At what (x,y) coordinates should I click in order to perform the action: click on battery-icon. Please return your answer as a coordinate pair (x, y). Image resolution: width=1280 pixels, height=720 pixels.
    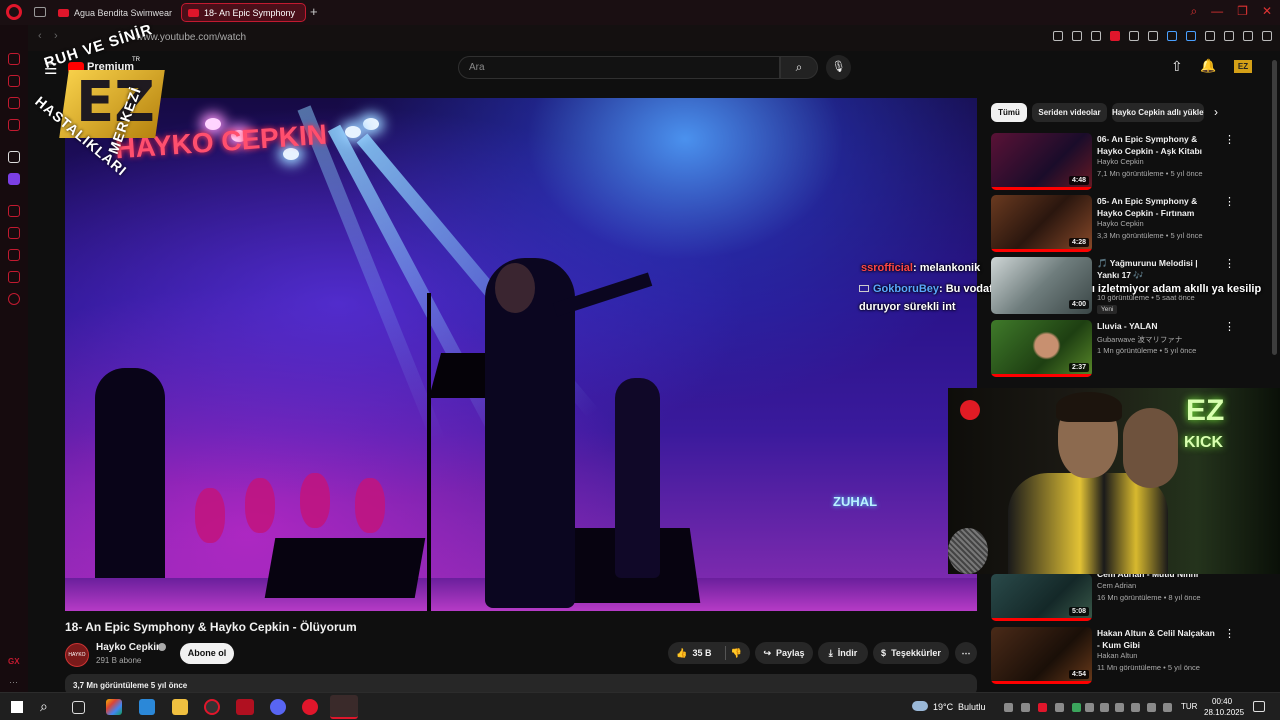
    Looking at the image, I should click on (1167, 707).